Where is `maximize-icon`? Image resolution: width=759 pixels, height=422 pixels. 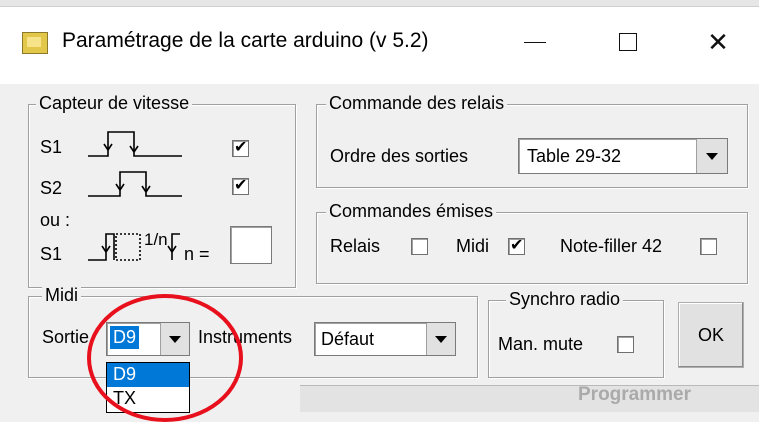
maximize-icon is located at coordinates (628, 42).